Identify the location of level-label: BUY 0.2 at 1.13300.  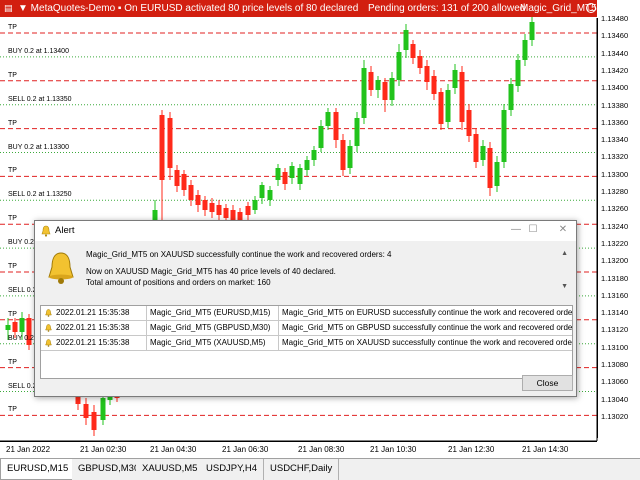
(38, 147).